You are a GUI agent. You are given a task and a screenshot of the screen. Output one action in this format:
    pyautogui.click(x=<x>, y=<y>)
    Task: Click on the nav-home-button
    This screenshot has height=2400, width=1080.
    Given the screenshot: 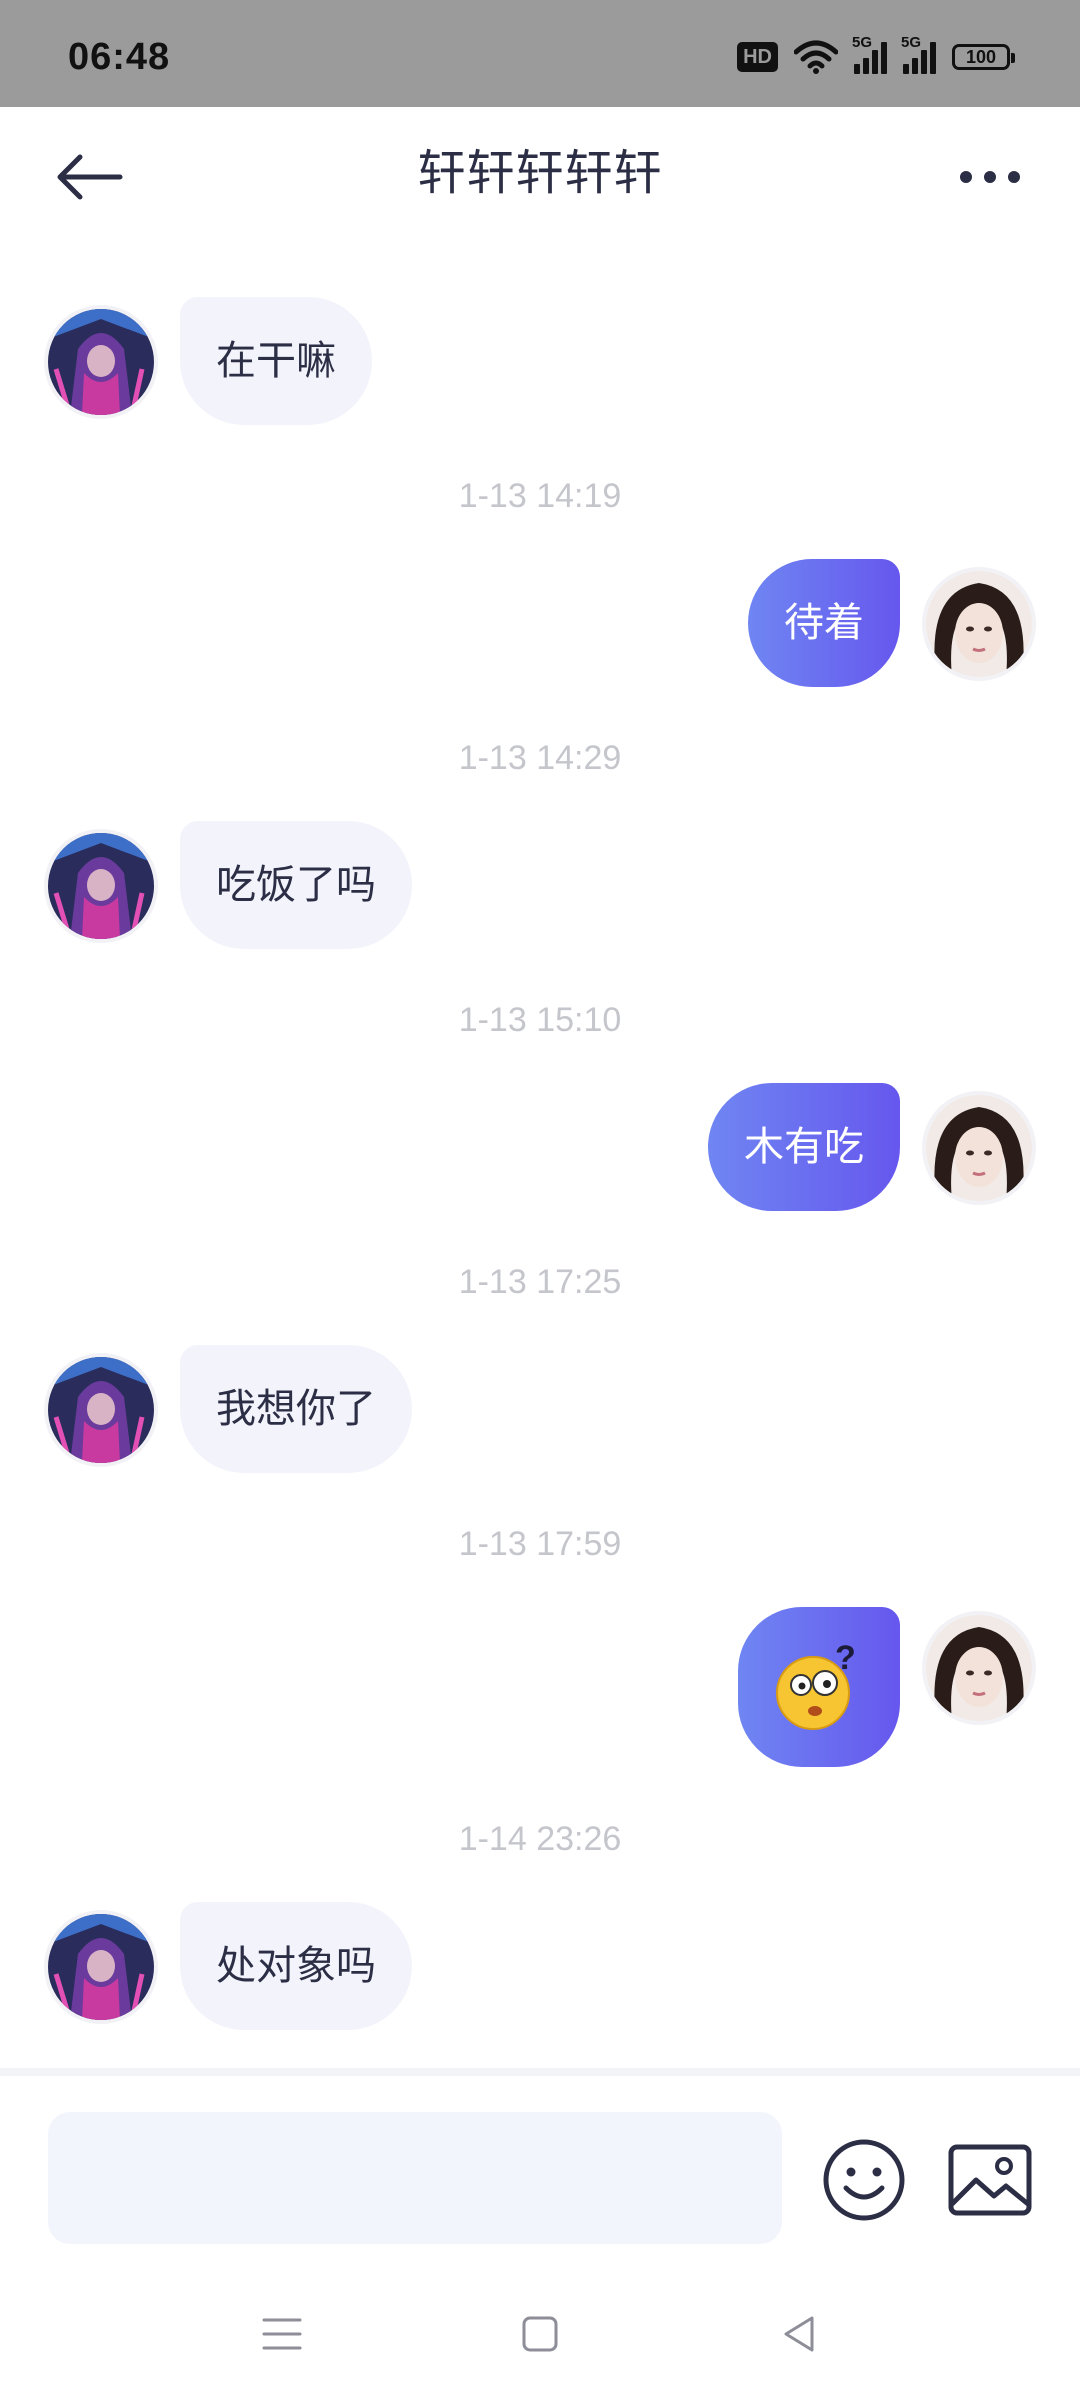 What is the action you would take?
    pyautogui.click(x=540, y=2334)
    